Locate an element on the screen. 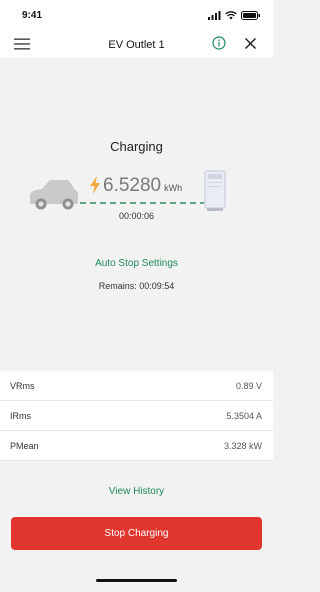 This screenshot has height=592, width=320. car-icon is located at coordinates (54, 195).